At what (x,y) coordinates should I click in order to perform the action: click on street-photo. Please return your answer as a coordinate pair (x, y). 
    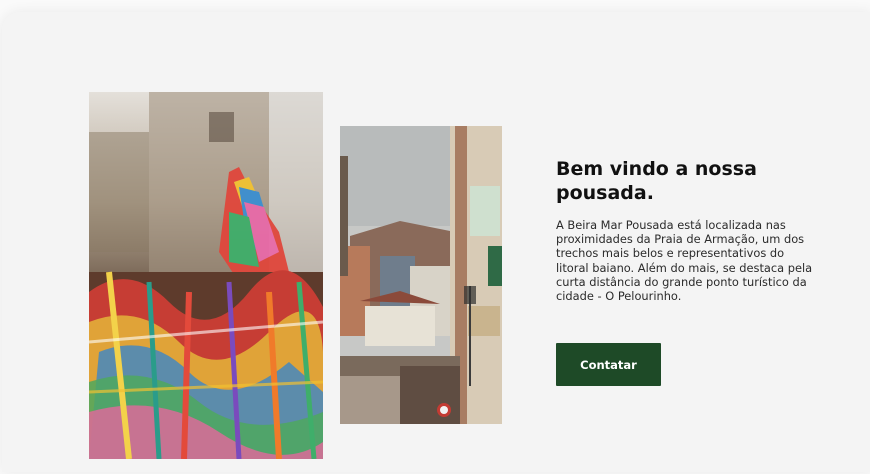
    Looking at the image, I should click on (421, 275).